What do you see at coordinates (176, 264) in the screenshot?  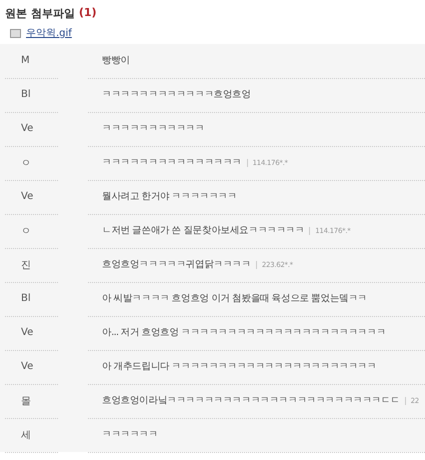 I see `comment-text: 흐엉흐엉ㅋㅋㅋㅋㅋ귀엽닭ㅋㅋㅋㅋ` at bounding box center [176, 264].